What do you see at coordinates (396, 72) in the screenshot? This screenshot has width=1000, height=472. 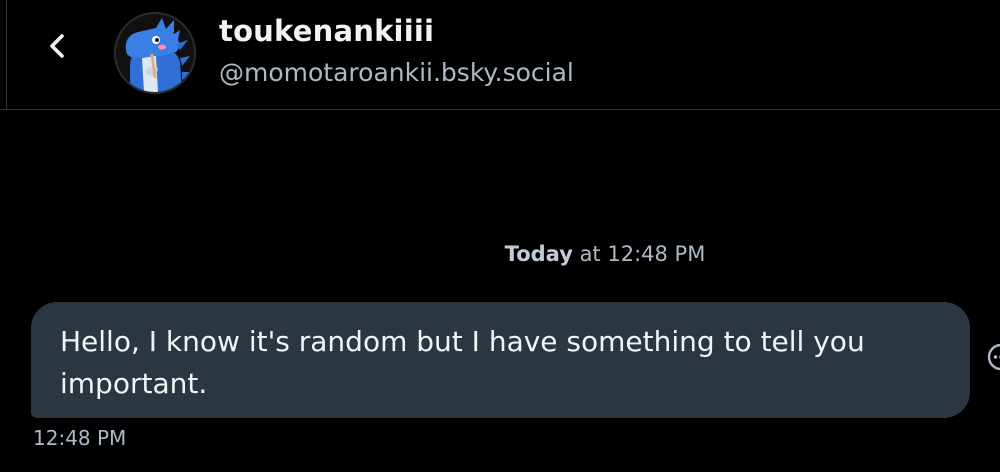 I see `user-handle: @momotaroankii.bsky.social` at bounding box center [396, 72].